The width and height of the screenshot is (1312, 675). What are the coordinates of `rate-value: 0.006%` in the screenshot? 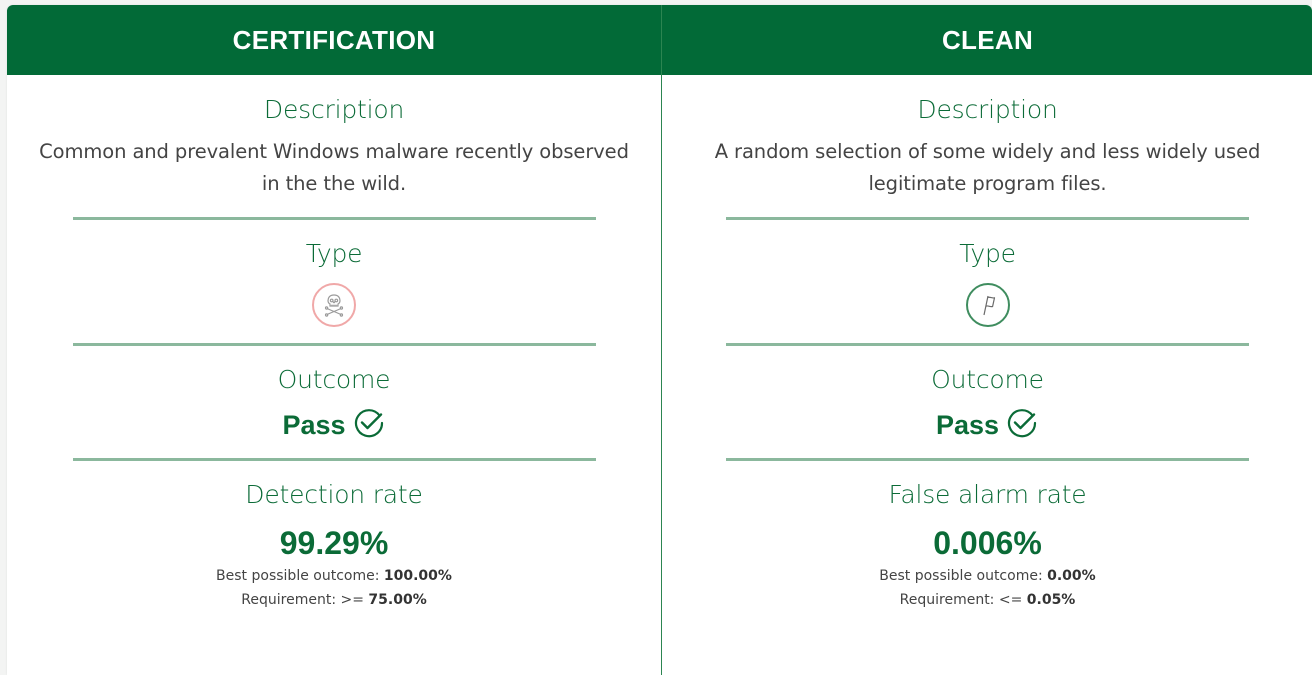 It's located at (987, 543).